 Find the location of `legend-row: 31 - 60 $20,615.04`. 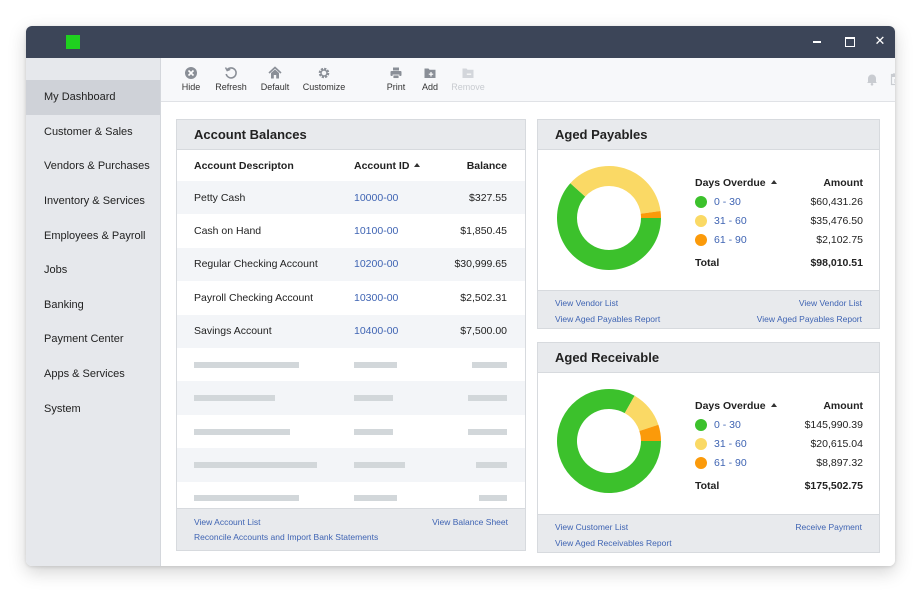

legend-row: 31 - 60 $20,615.04 is located at coordinates (779, 443).